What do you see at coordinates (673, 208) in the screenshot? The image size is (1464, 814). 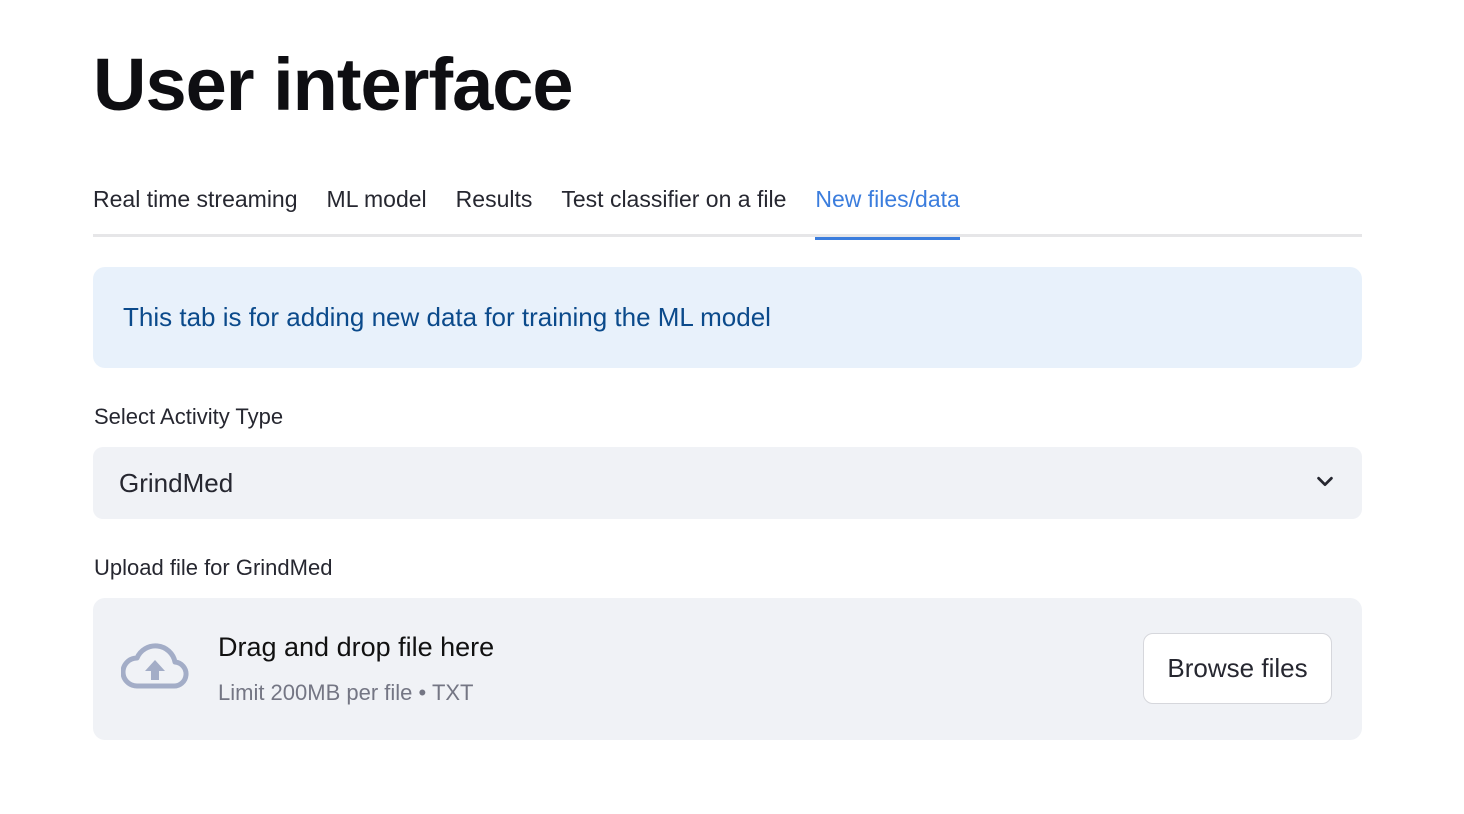 I see `tab-test-classifier: Test classifier on a file` at bounding box center [673, 208].